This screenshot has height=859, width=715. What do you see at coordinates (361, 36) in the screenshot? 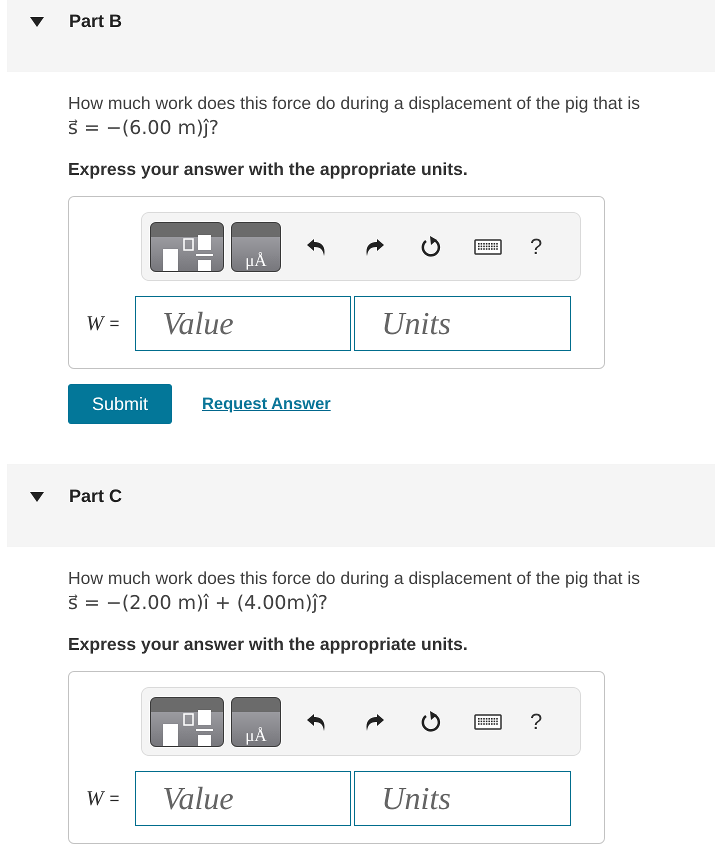
I see `part-header: Part B` at bounding box center [361, 36].